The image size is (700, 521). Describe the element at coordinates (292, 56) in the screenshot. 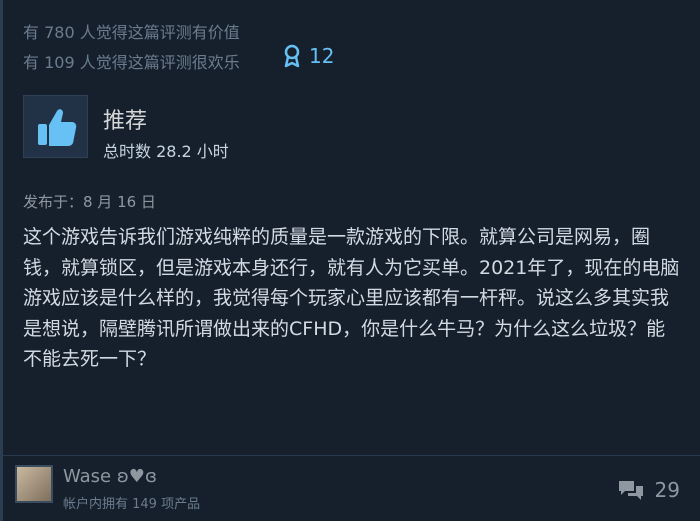

I see `award-ribbon-icon` at that location.